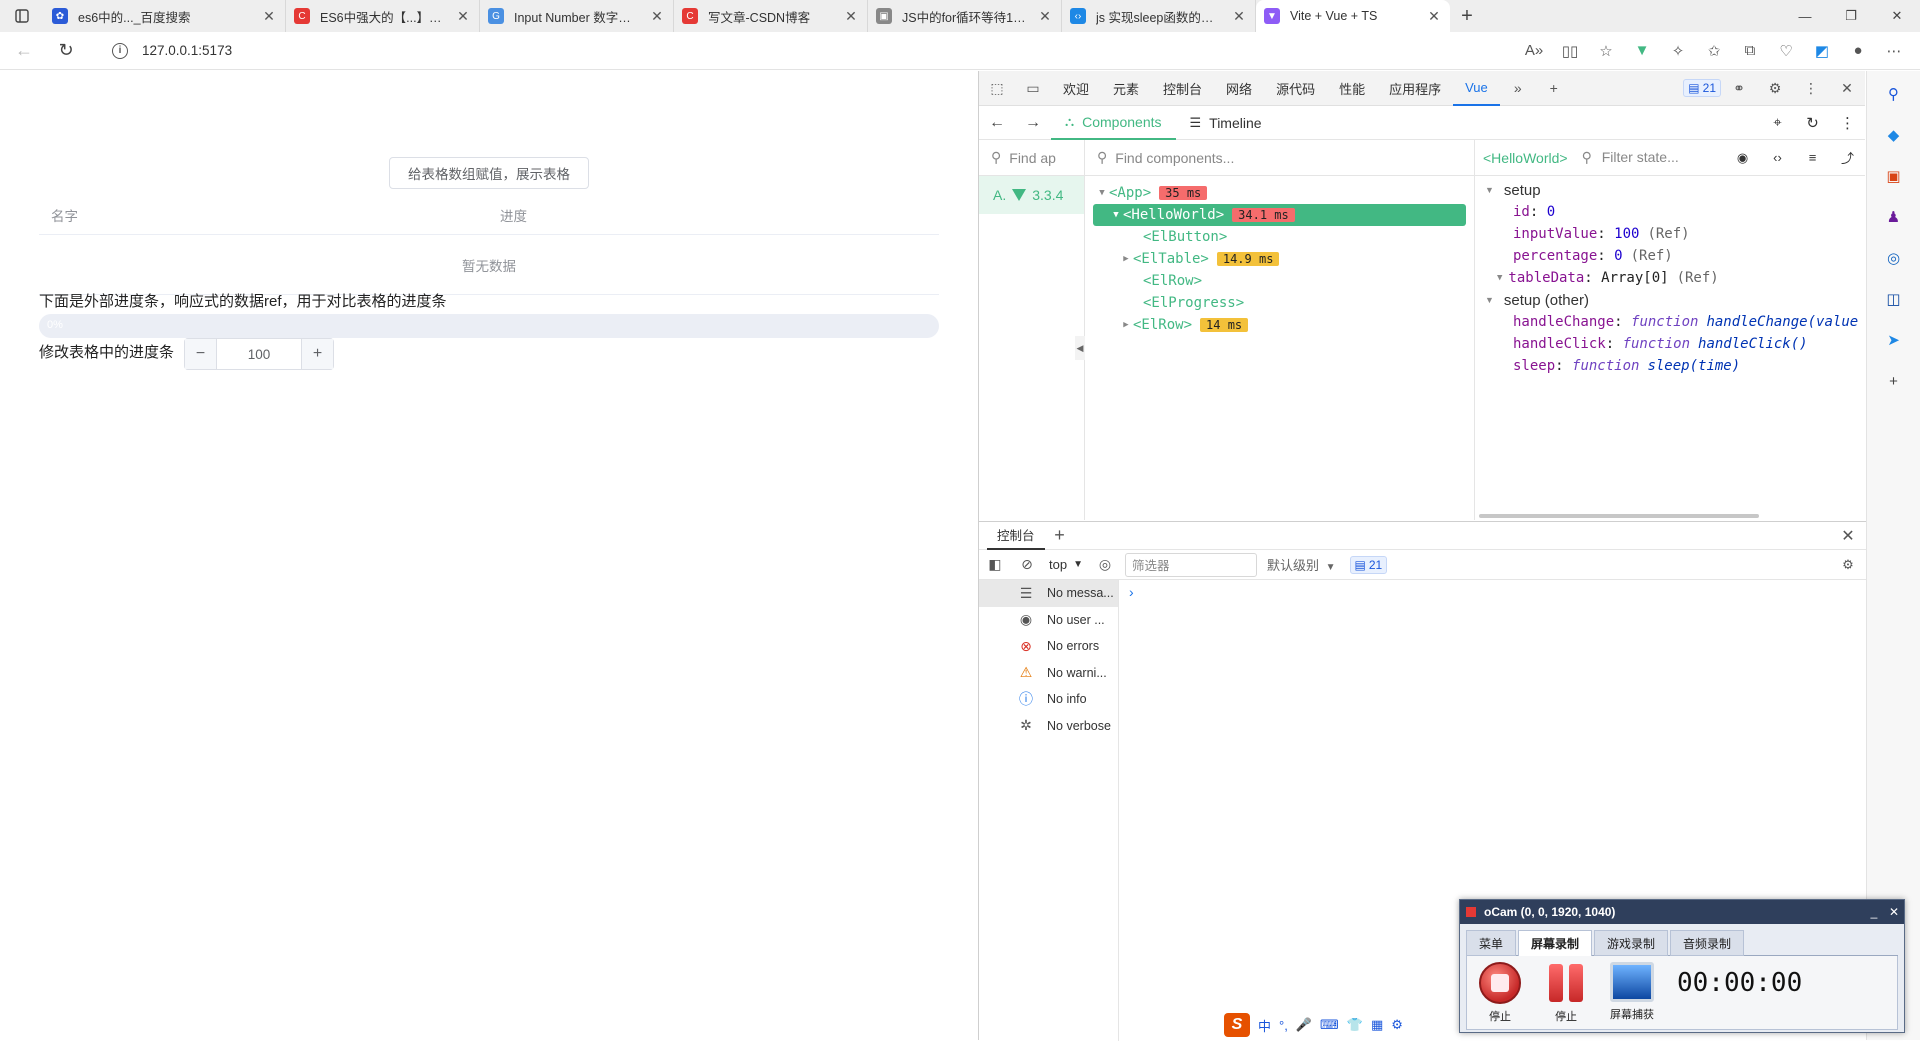  I want to click on devtools-tab: 元素, so click(1126, 88).